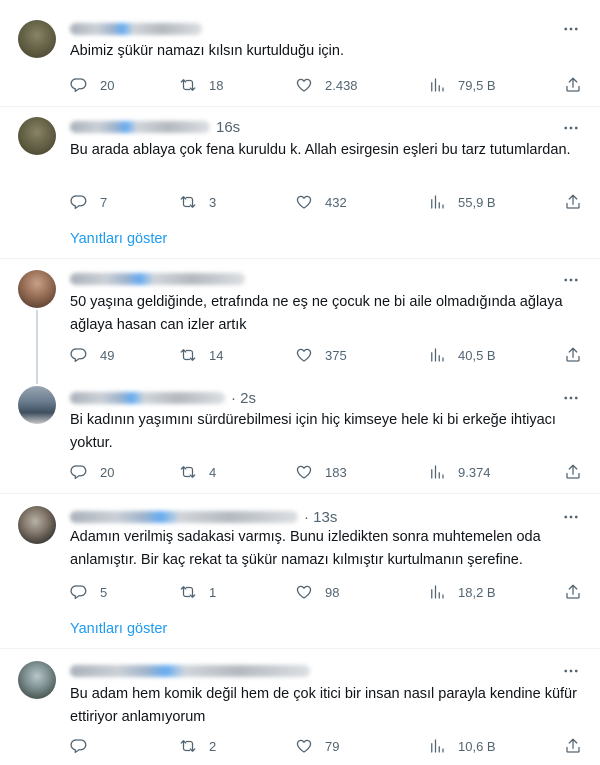 The height and width of the screenshot is (765, 600). What do you see at coordinates (462, 355) in the screenshot?
I see `views-button: 40,5 B` at bounding box center [462, 355].